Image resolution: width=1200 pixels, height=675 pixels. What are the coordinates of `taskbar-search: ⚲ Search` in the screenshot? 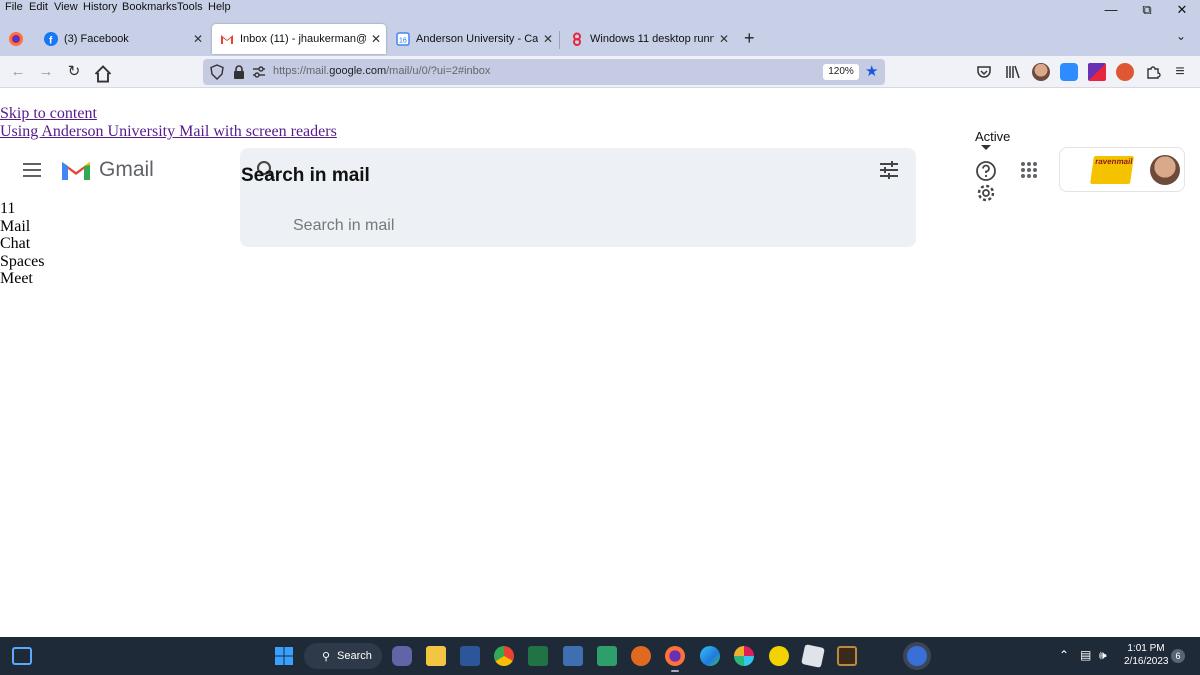 It's located at (343, 656).